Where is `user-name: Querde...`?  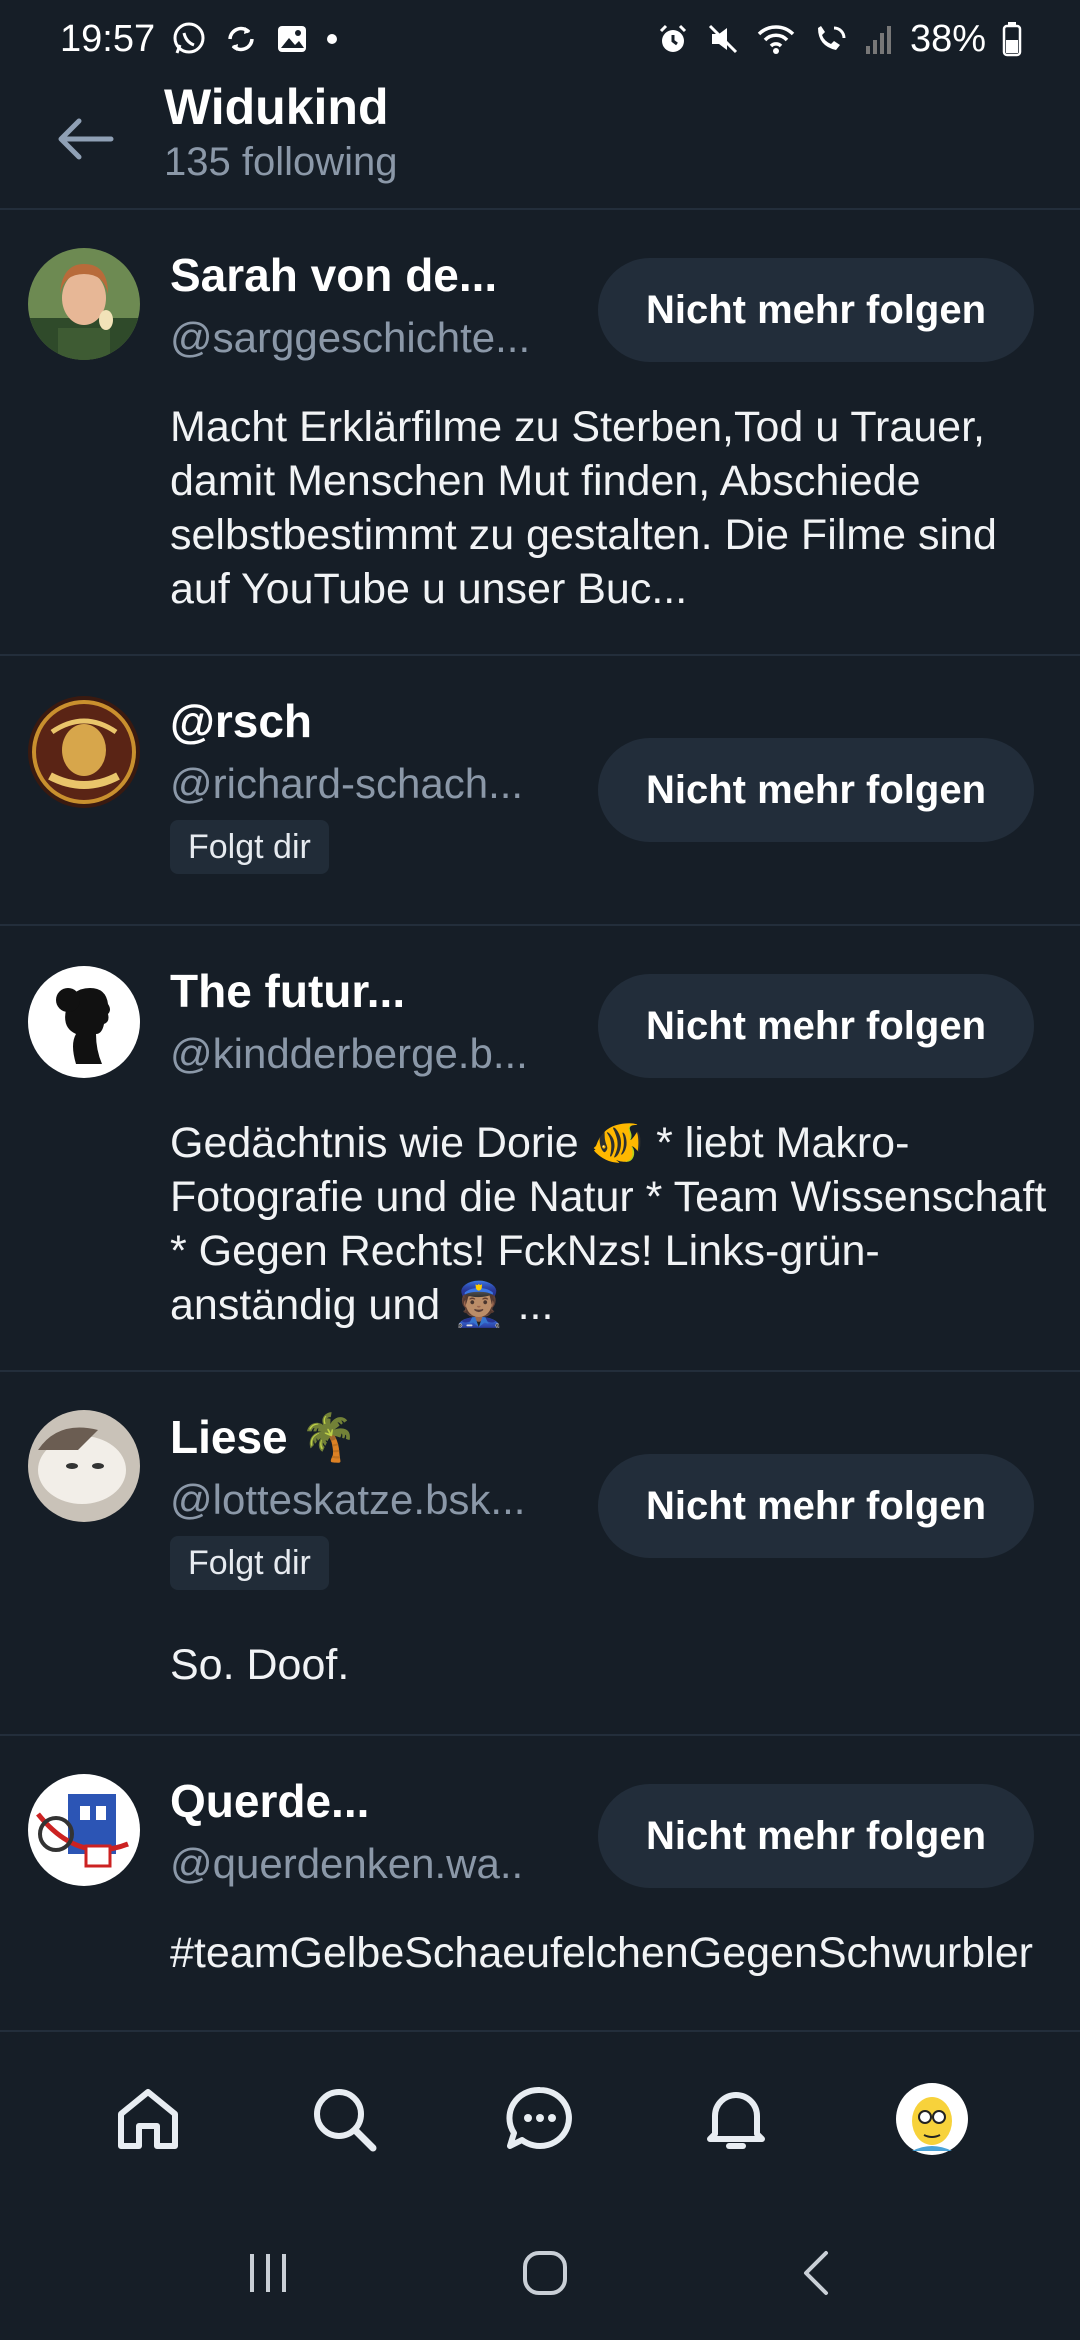
user-name: Querde... is located at coordinates (270, 1801).